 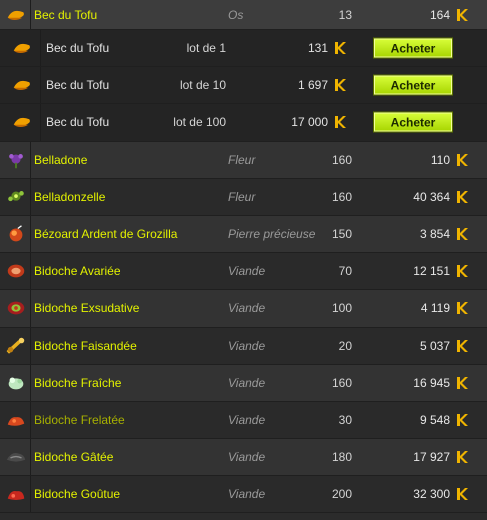 I want to click on item-row-selected: Bec du Tofu Os 13 164, so click(x=243, y=15).